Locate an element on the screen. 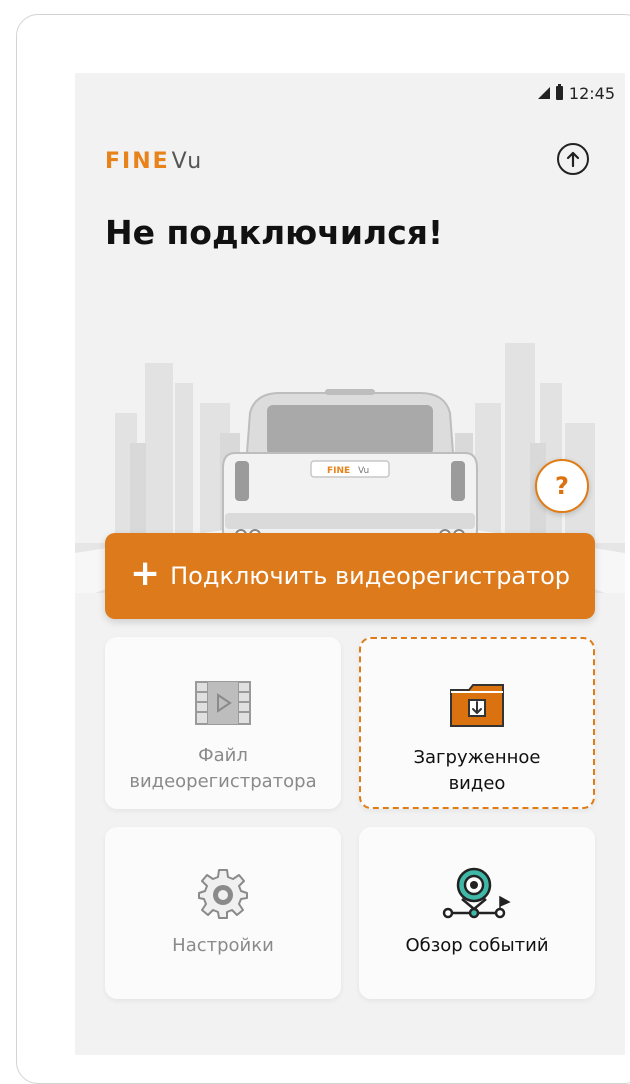  app-logo: FINE Vu is located at coordinates (154, 161).